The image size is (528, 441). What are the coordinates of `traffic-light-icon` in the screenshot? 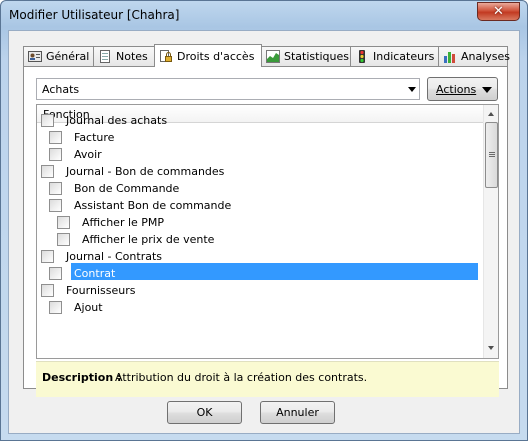 It's located at (362, 56).